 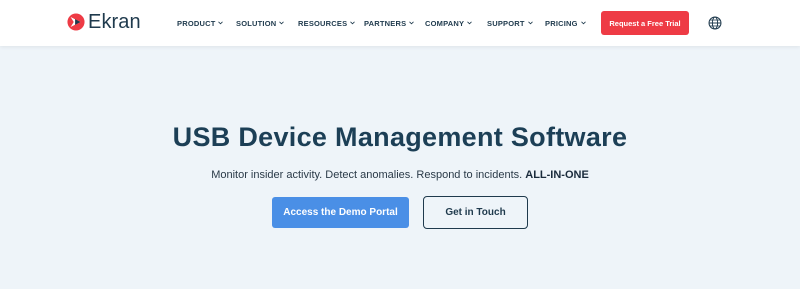 What do you see at coordinates (445, 23) in the screenshot?
I see `nav-item-label: COMPANY` at bounding box center [445, 23].